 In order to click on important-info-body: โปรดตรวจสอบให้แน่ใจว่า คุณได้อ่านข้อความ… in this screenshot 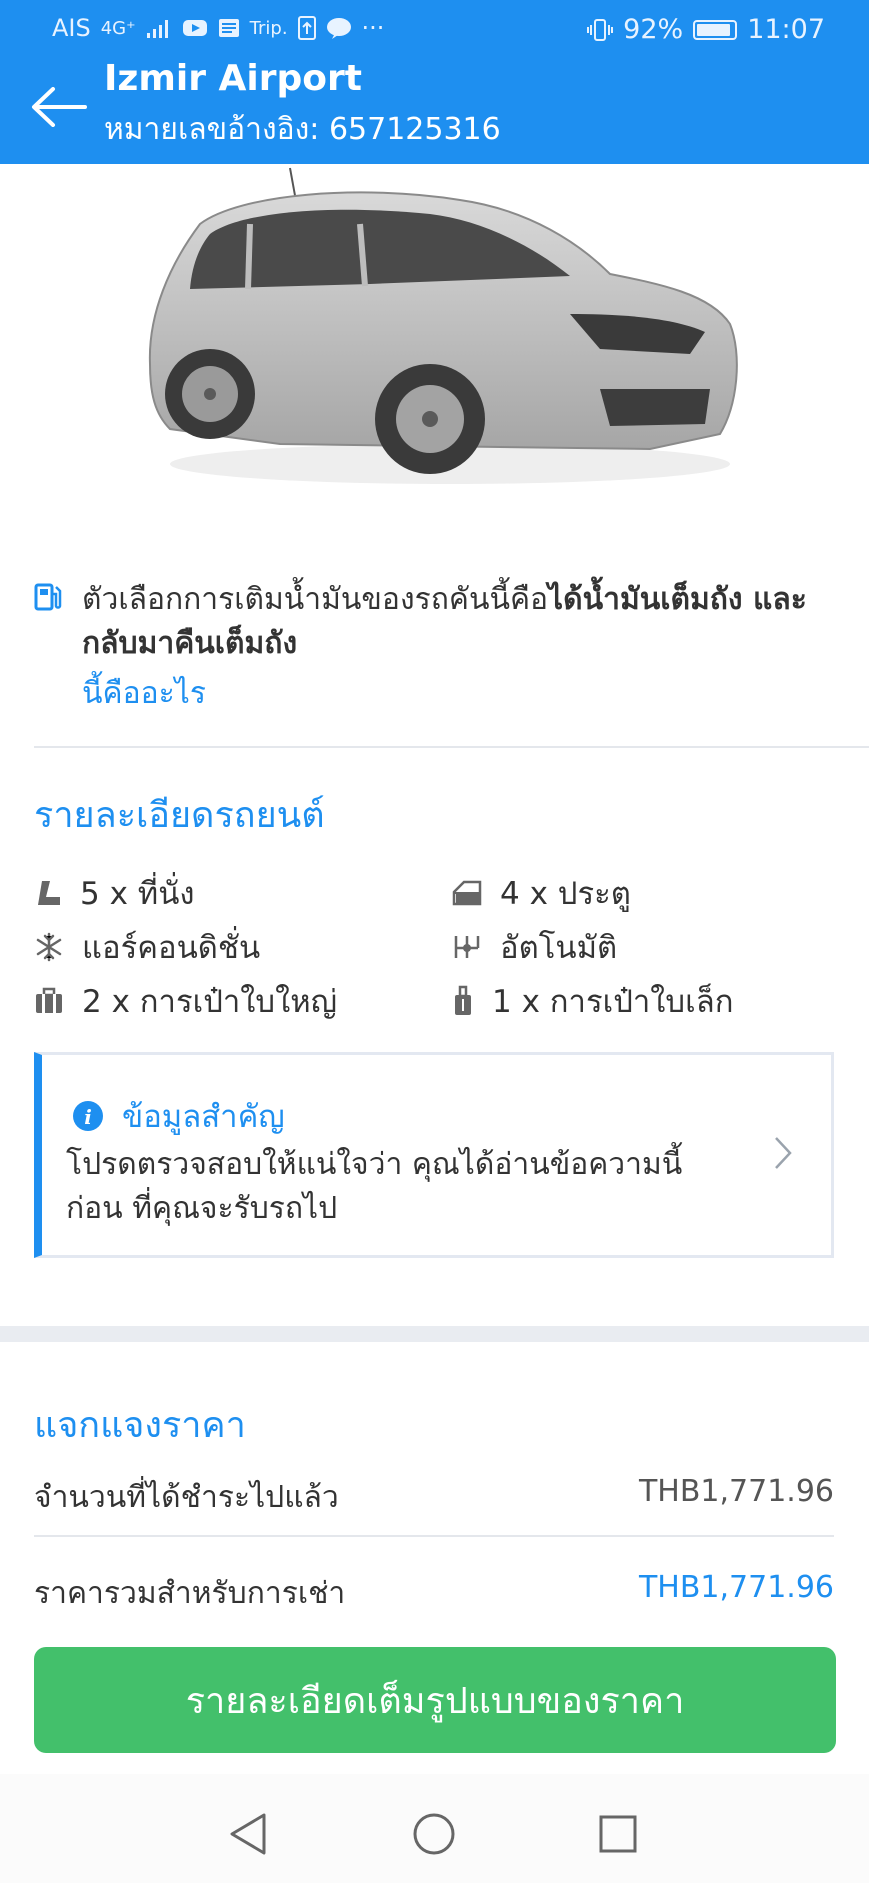, I will do `click(374, 1186)`.